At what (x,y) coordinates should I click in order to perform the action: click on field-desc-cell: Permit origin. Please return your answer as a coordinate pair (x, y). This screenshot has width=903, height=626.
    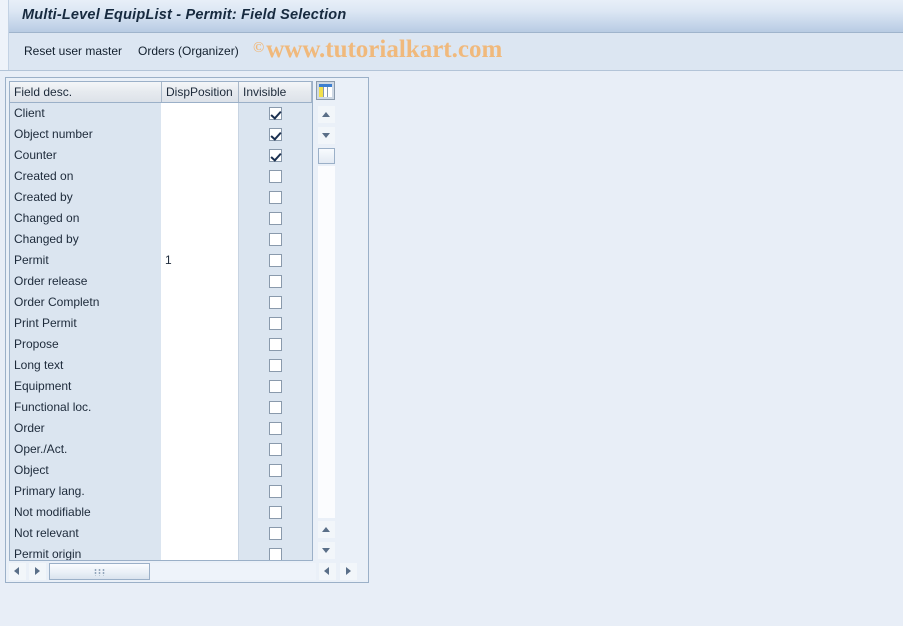
    Looking at the image, I should click on (86, 552).